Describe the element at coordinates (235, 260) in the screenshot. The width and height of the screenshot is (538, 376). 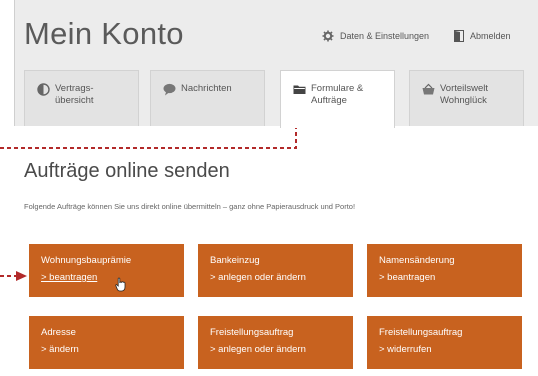
I see `card-title: Bankeinzug` at that location.